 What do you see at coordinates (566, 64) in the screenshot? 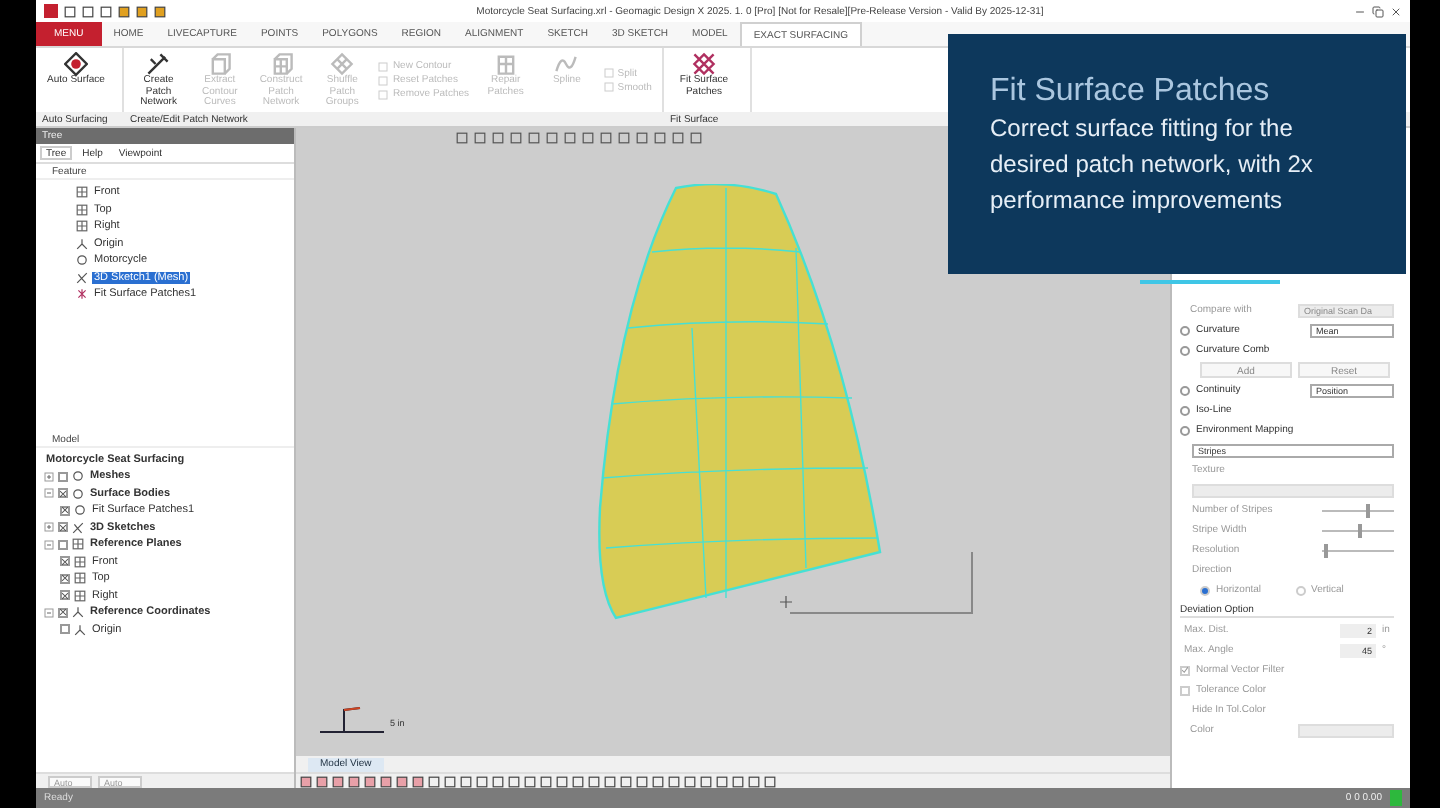
I see `curve-icon` at bounding box center [566, 64].